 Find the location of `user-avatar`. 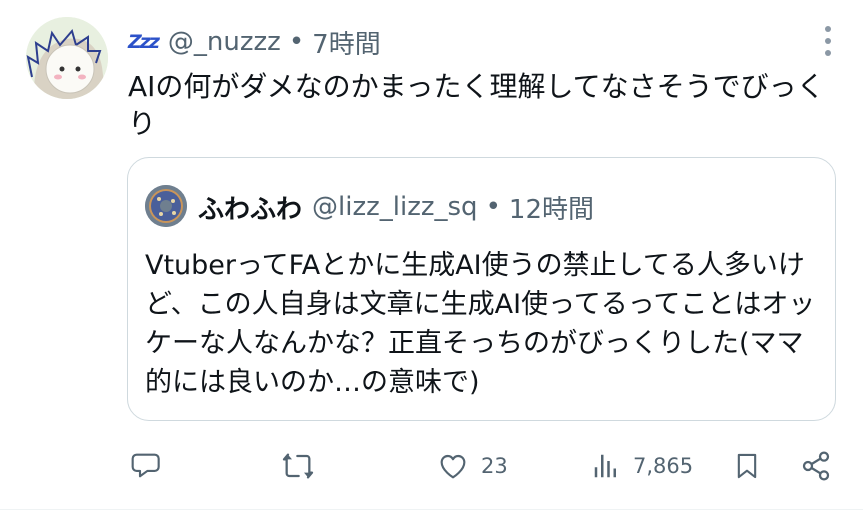

user-avatar is located at coordinates (67, 58).